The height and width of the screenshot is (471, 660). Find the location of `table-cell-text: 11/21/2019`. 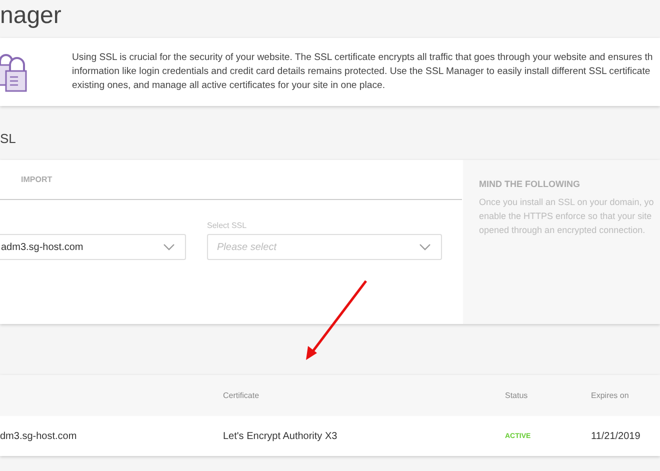

table-cell-text: 11/21/2019 is located at coordinates (615, 437).